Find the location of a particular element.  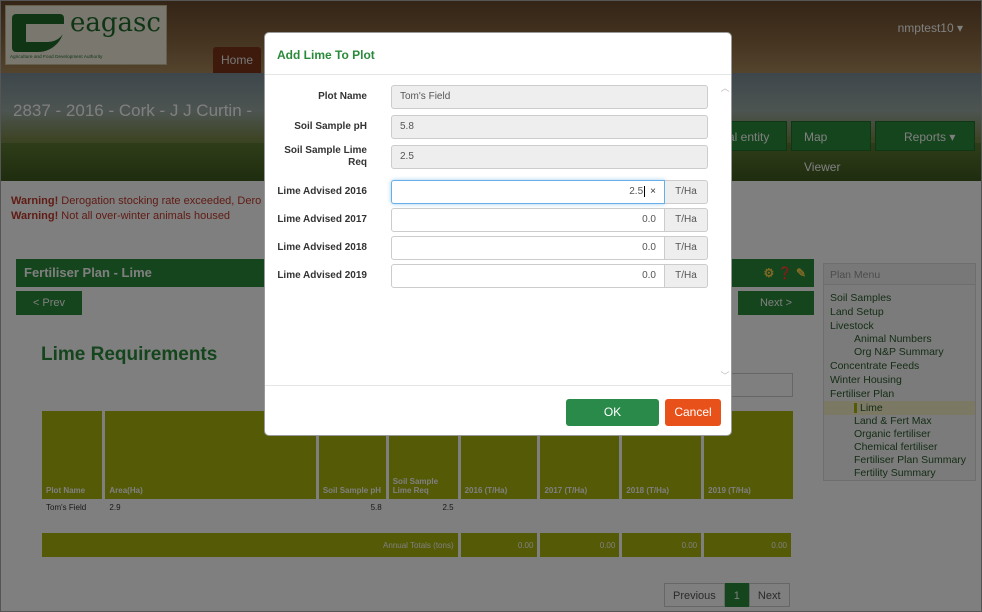

modal-footer: OK Cancel is located at coordinates (498, 410).